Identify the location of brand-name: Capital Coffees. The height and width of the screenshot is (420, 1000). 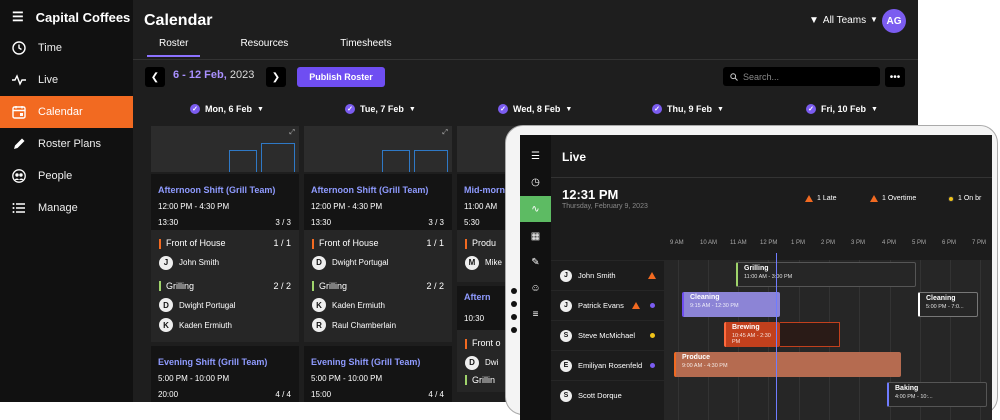
(83, 17).